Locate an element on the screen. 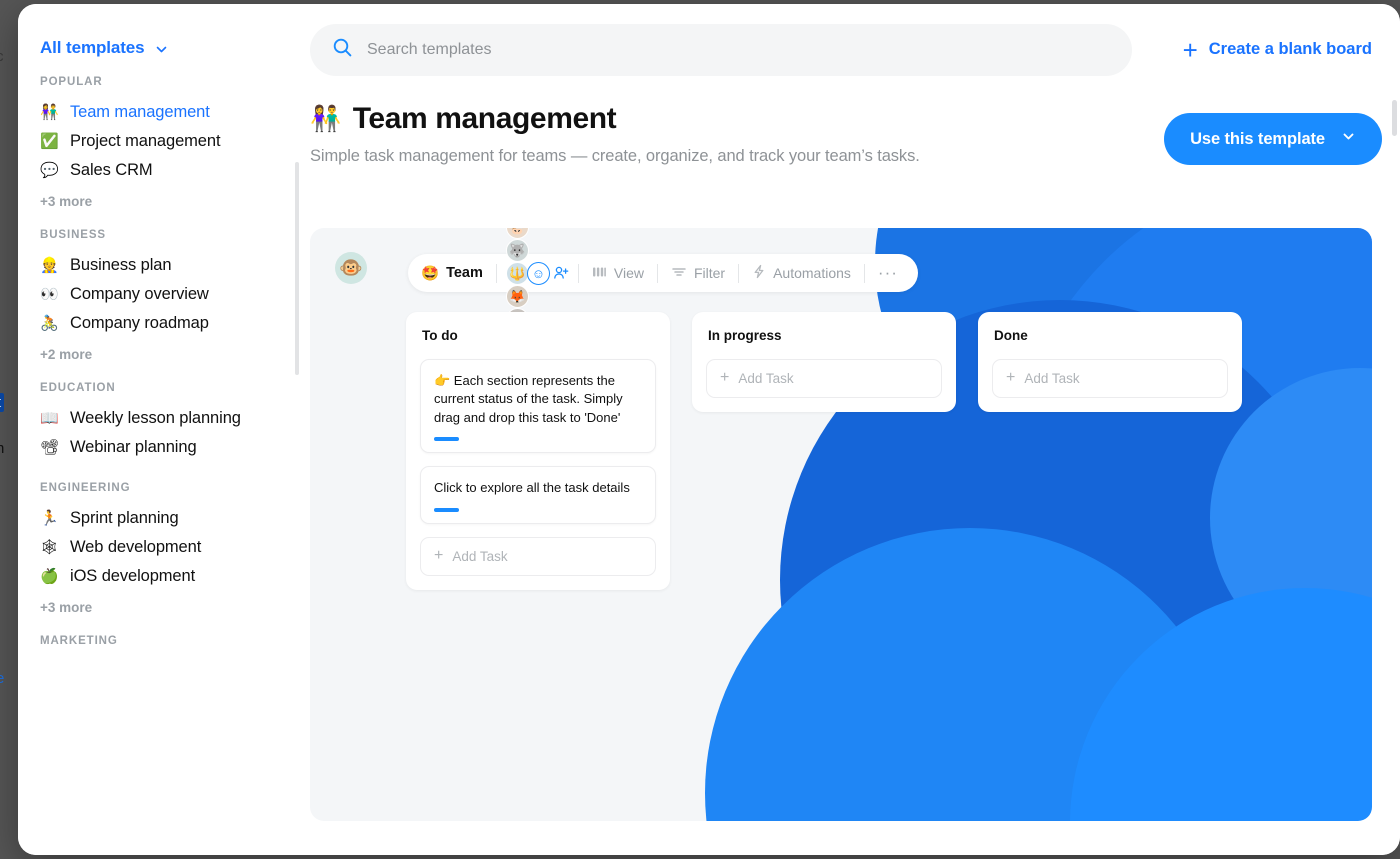 The width and height of the screenshot is (1400, 859). sidebar-item-label: Team management is located at coordinates (140, 112).